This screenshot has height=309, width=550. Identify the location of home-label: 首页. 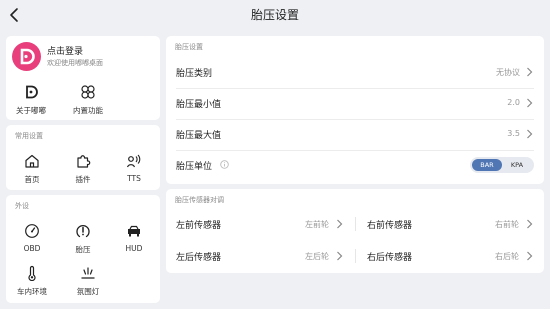
(32, 179).